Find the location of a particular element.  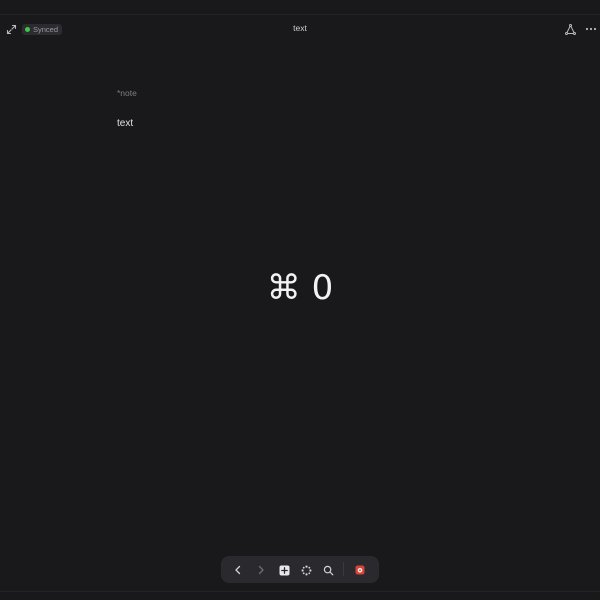

command-palette-button is located at coordinates (306, 570).